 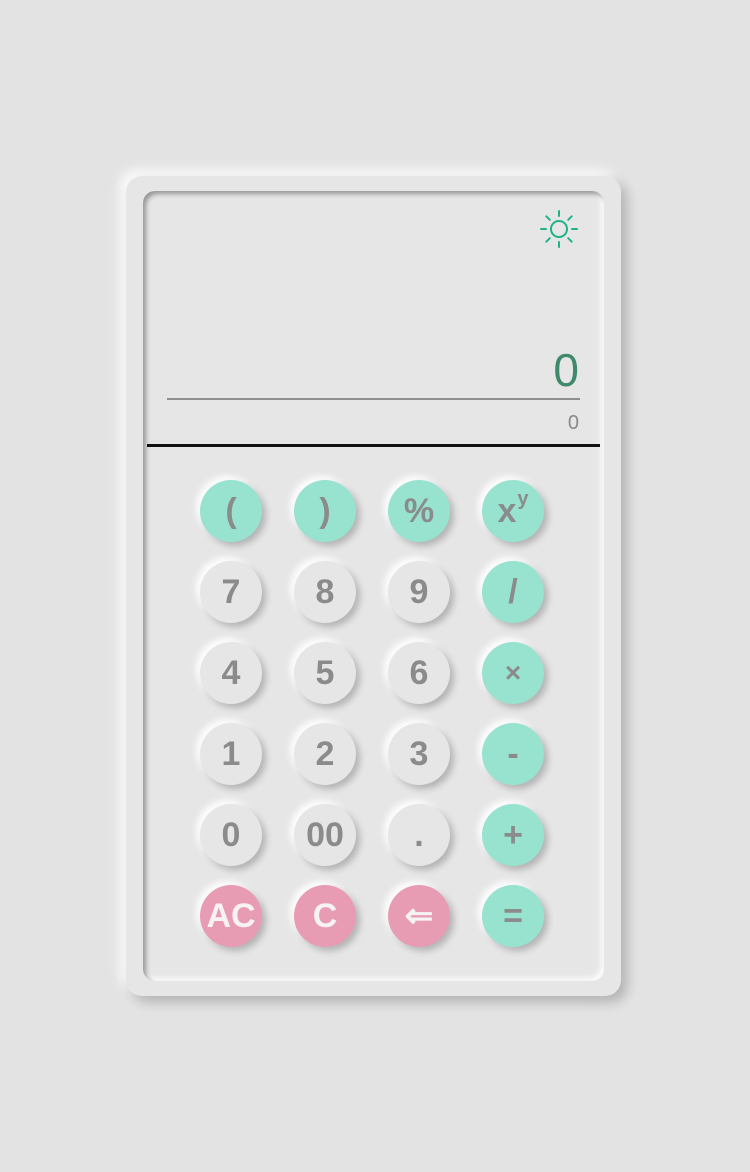 I want to click on digit-7-button: 7, so click(x=231, y=592).